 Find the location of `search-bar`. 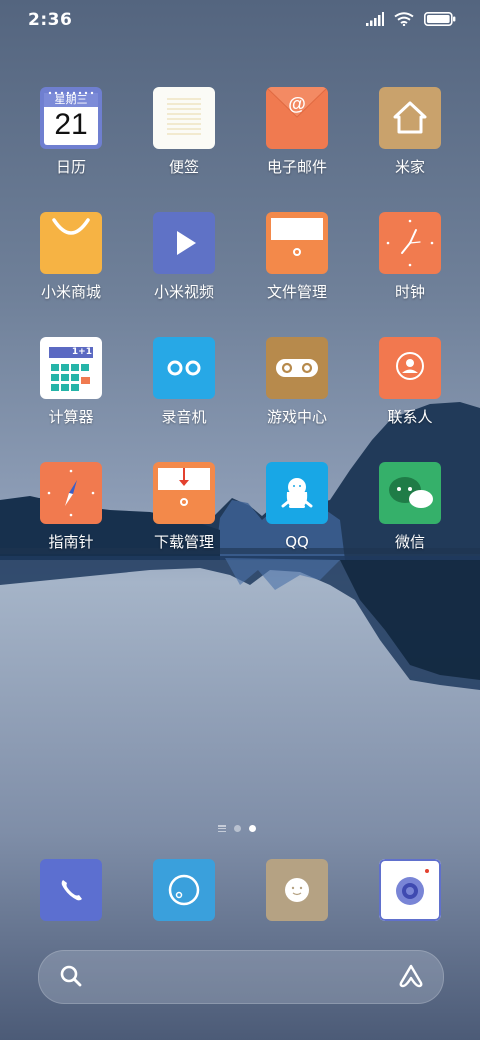

search-bar is located at coordinates (241, 977).